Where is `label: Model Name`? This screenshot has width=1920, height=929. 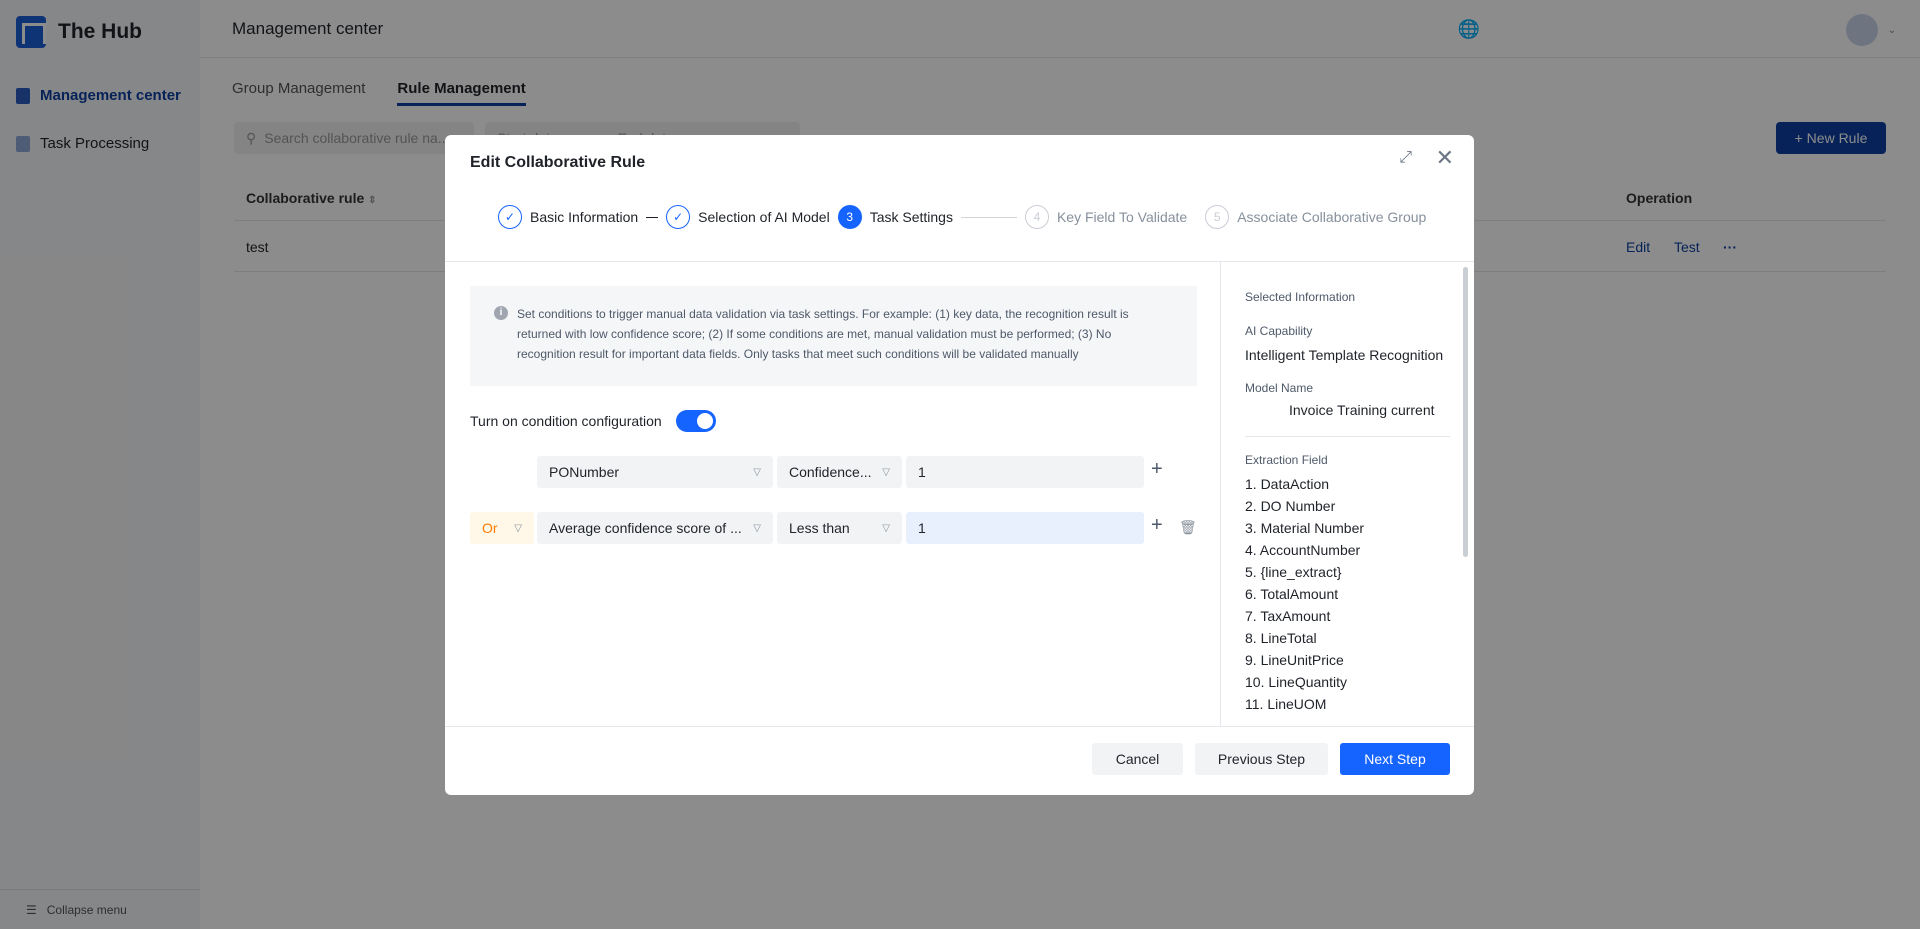
label: Model Name is located at coordinates (1279, 388).